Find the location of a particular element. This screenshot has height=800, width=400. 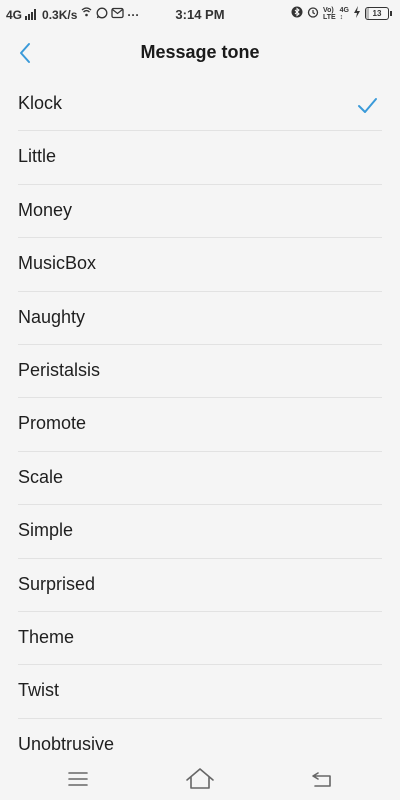

tone-item: Peristalsis is located at coordinates (200, 372).